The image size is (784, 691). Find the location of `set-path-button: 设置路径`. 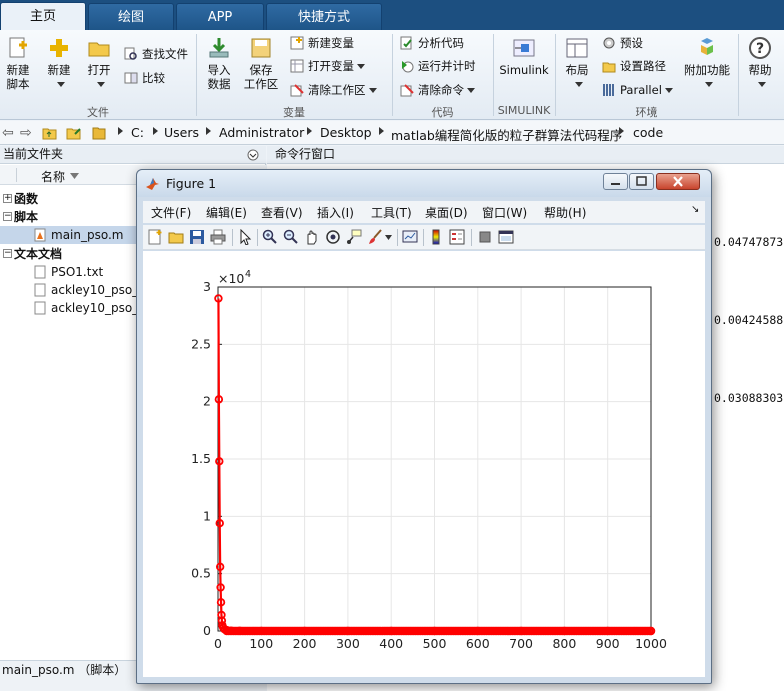

set-path-button: 设置路径 is located at coordinates (634, 66).